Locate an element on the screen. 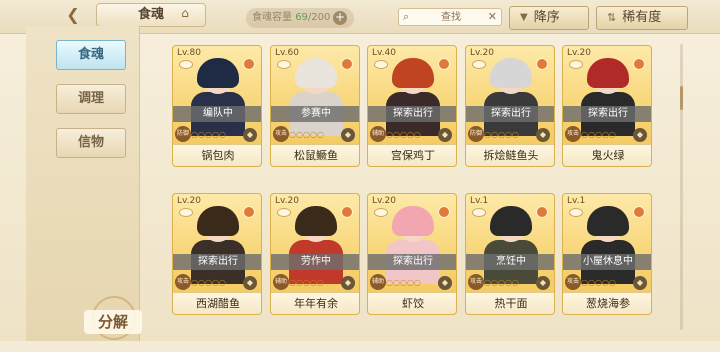 This screenshot has height=352, width=720. search-input is located at coordinates (451, 17).